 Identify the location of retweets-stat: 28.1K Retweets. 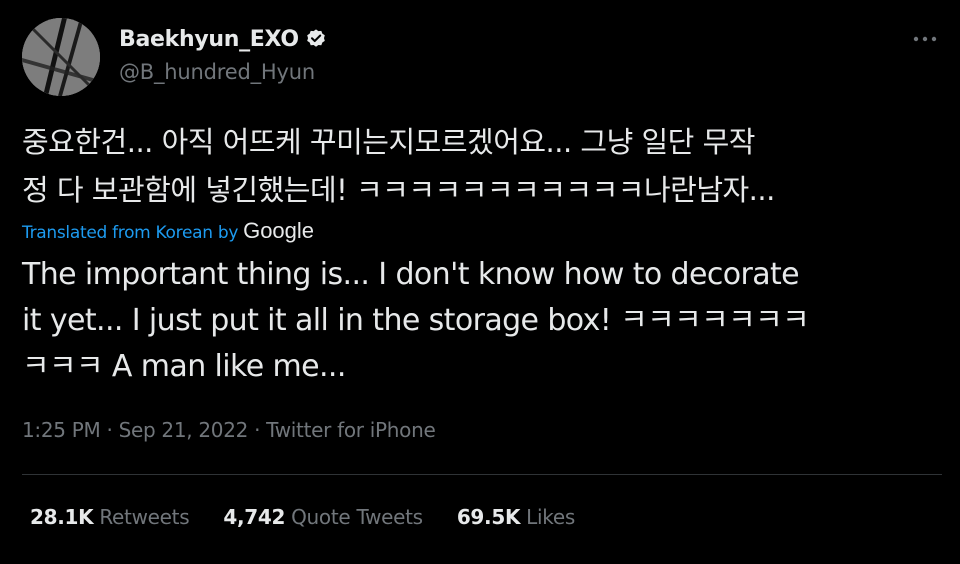
(110, 517).